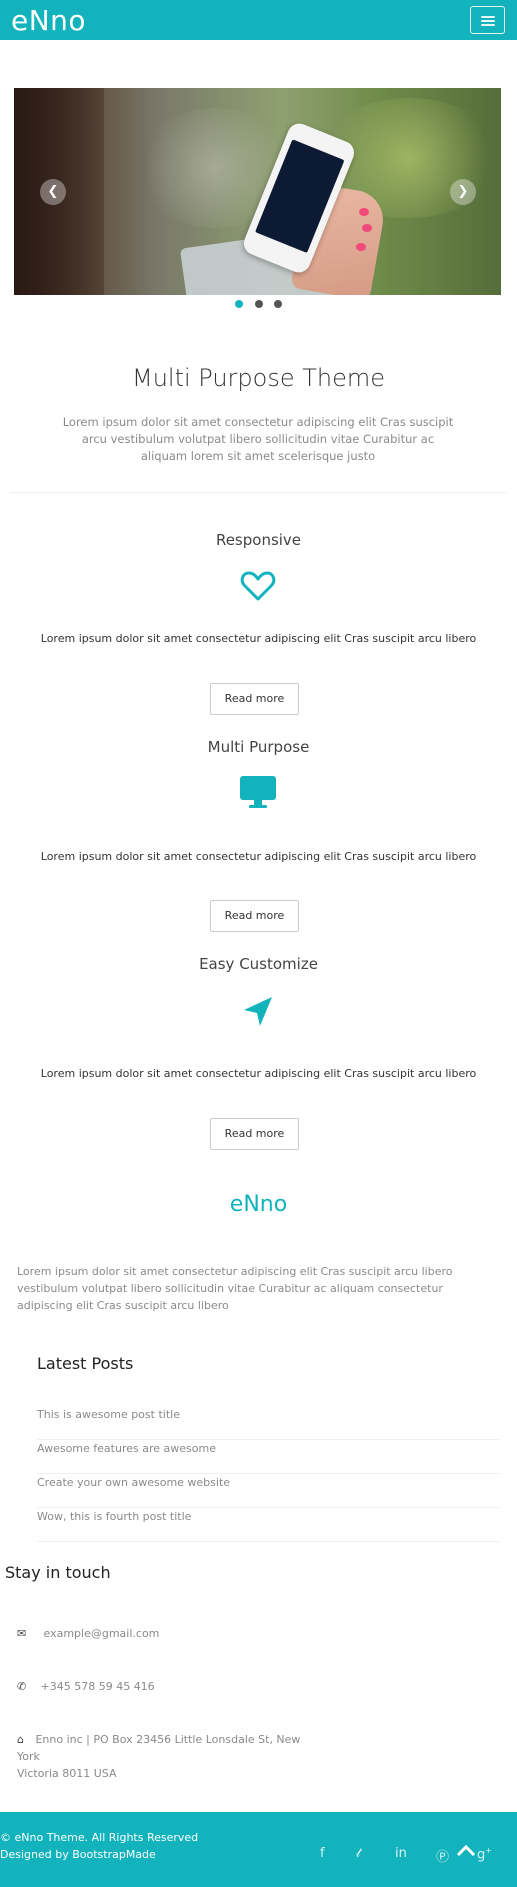 The image size is (517, 1887). Describe the element at coordinates (322, 1853) in the screenshot. I see `facebook-icon: f` at that location.